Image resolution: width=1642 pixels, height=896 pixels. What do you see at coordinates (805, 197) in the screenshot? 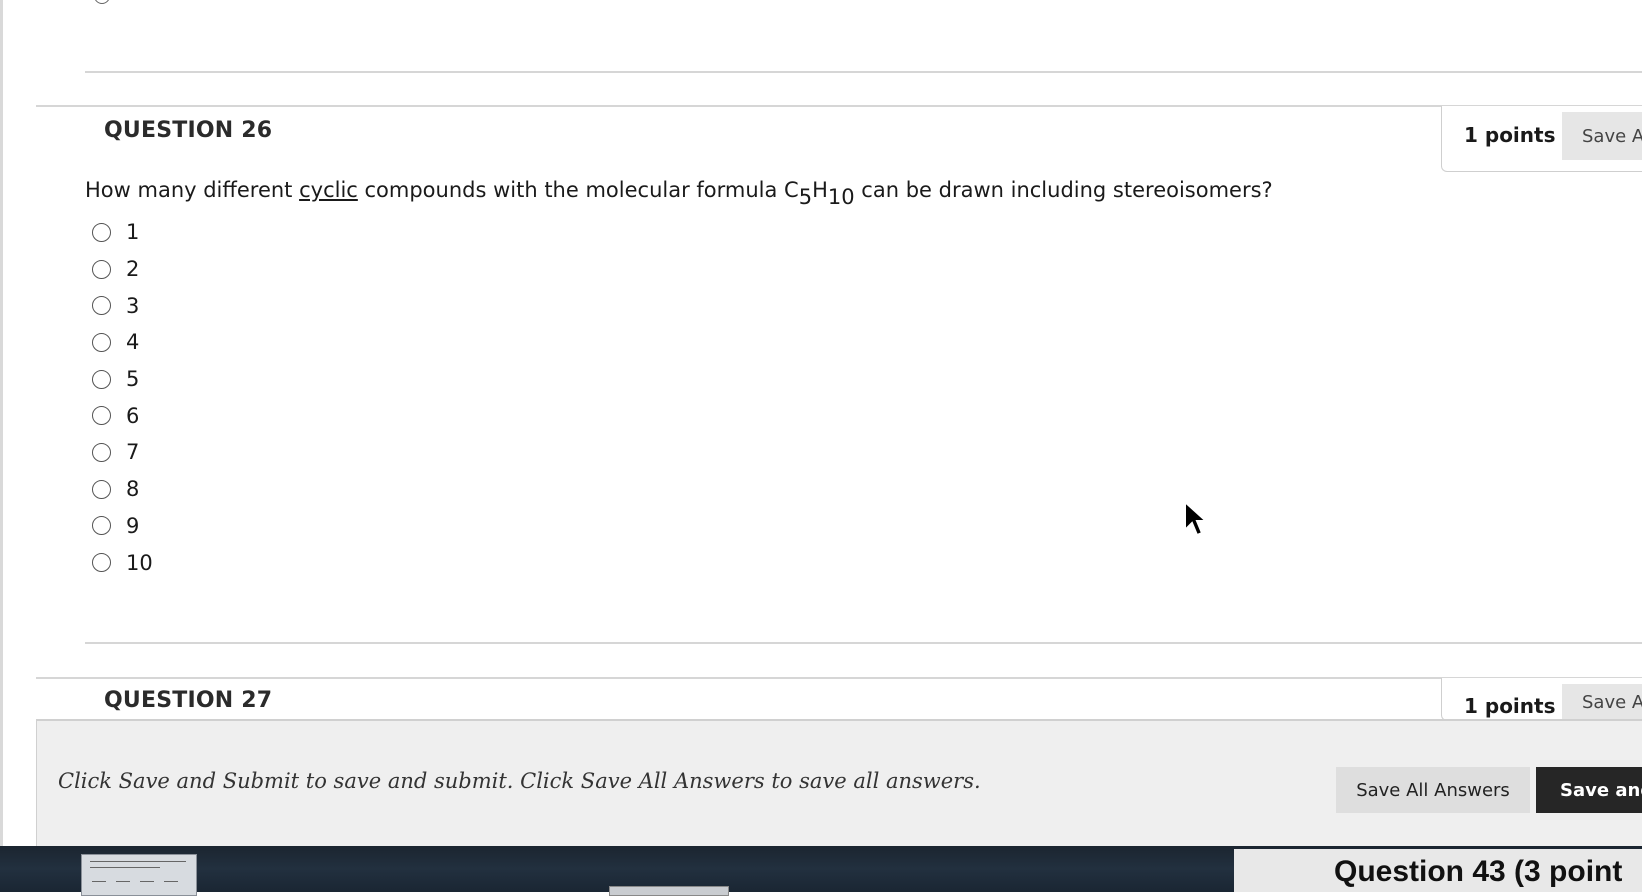
I see `formula-subscript: 5` at bounding box center [805, 197].